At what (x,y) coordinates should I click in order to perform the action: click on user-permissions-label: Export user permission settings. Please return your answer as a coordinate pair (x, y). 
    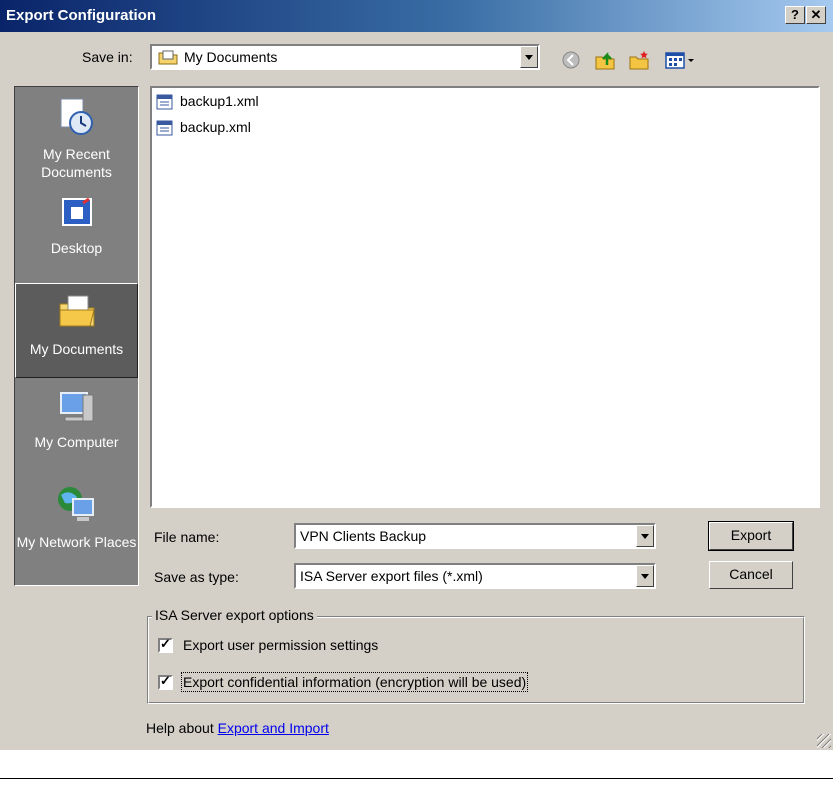
    Looking at the image, I should click on (280, 645).